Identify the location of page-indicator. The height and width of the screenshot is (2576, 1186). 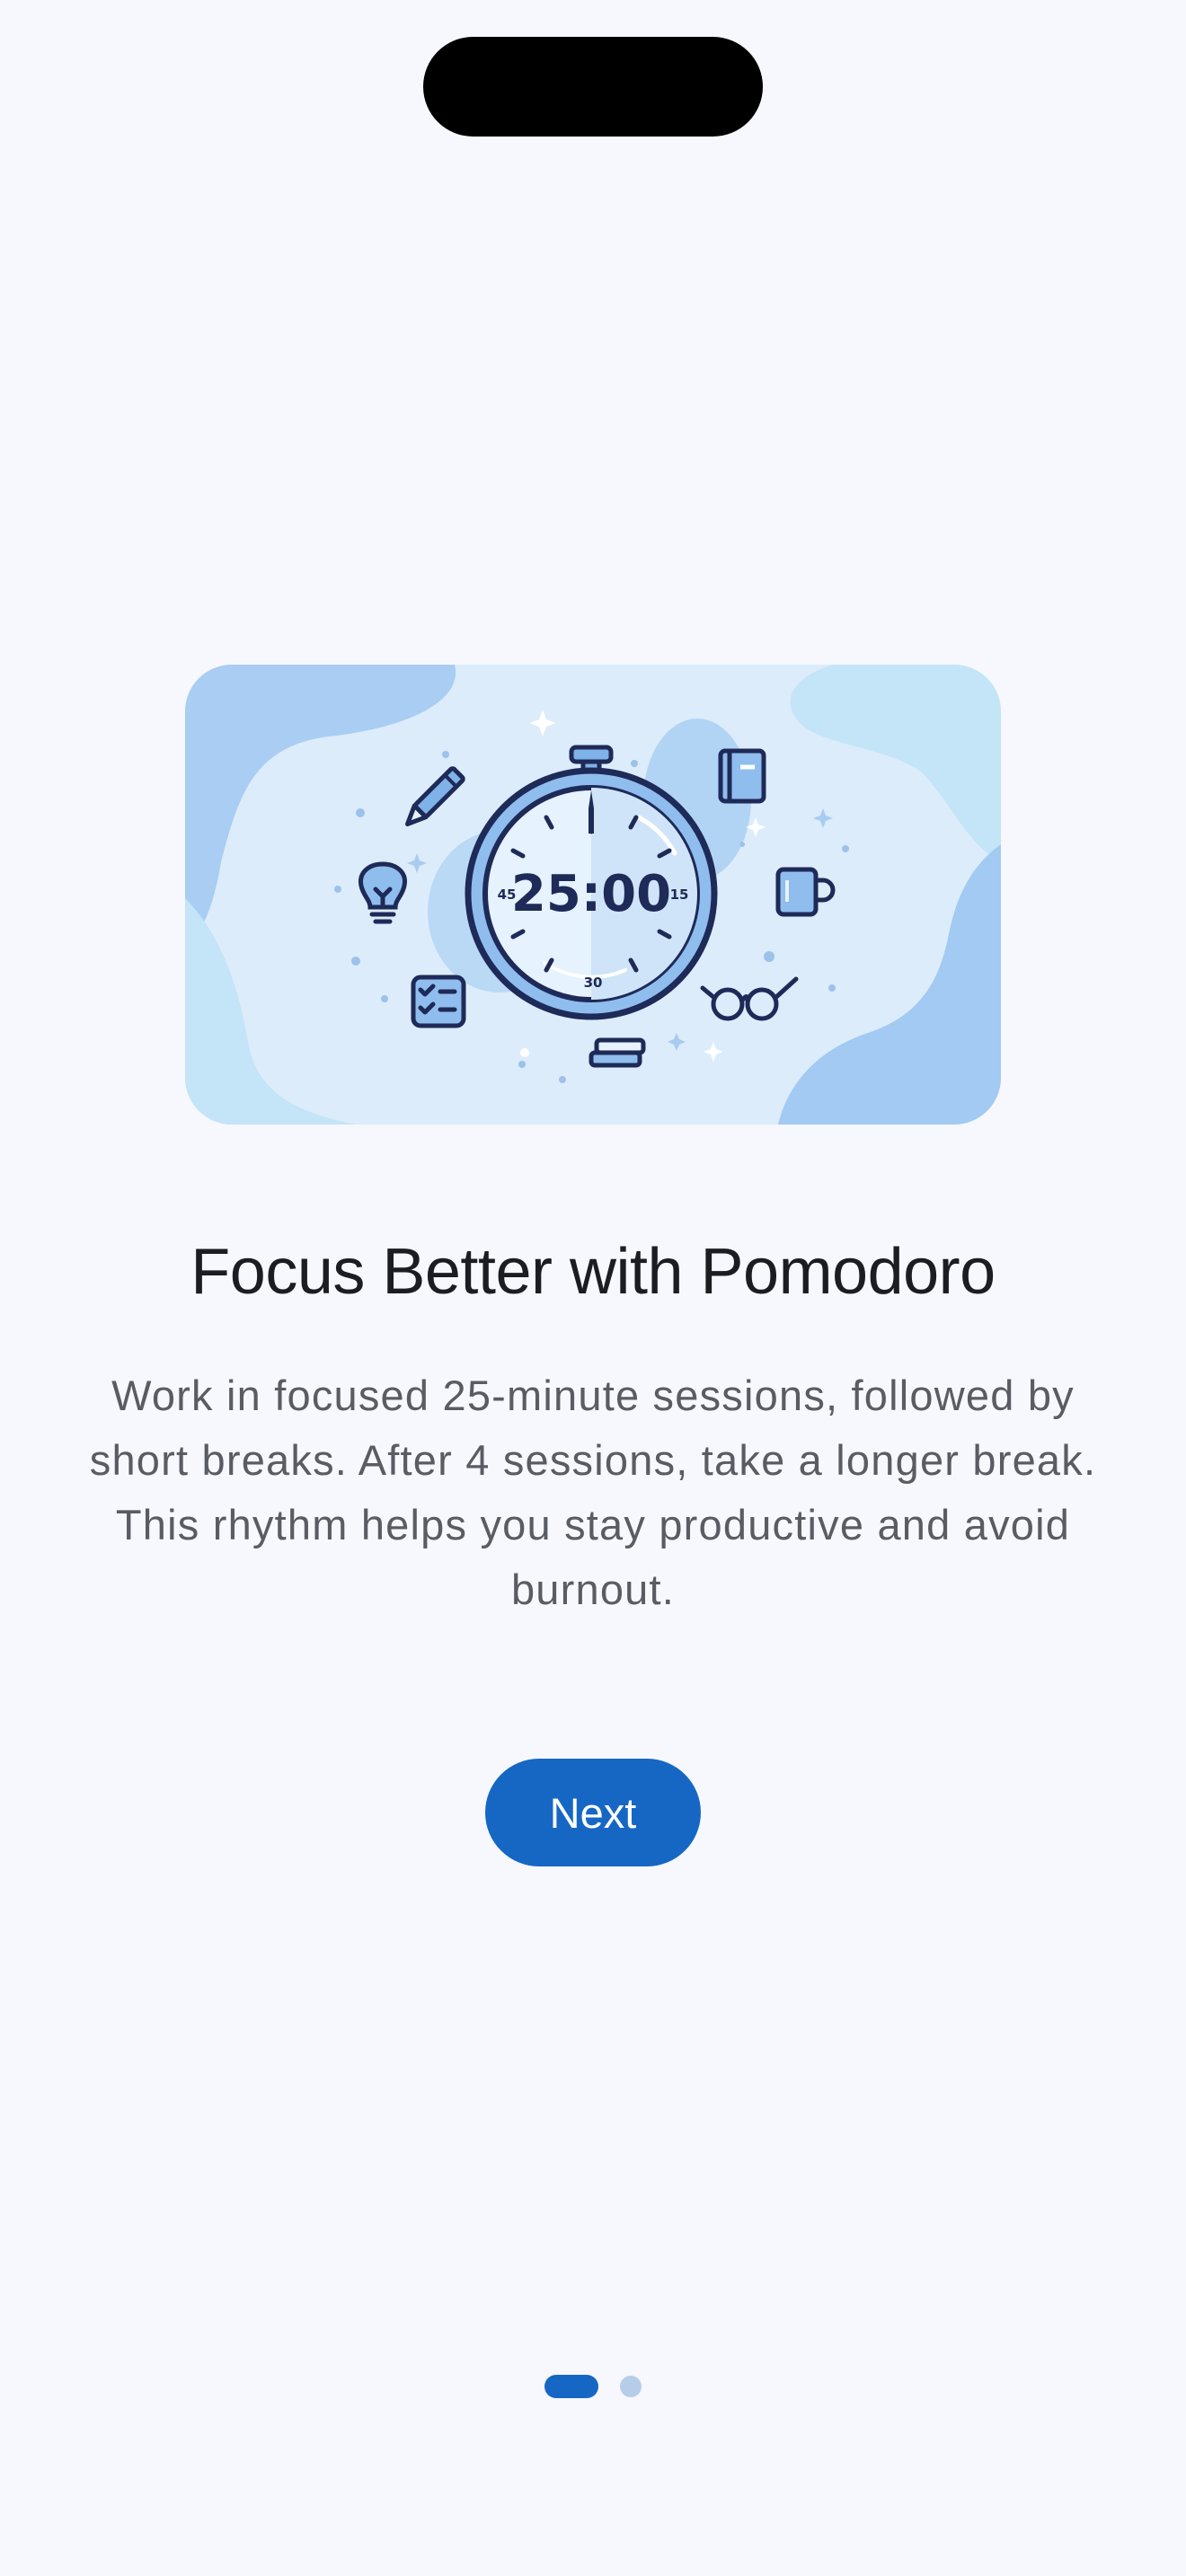
(593, 2386).